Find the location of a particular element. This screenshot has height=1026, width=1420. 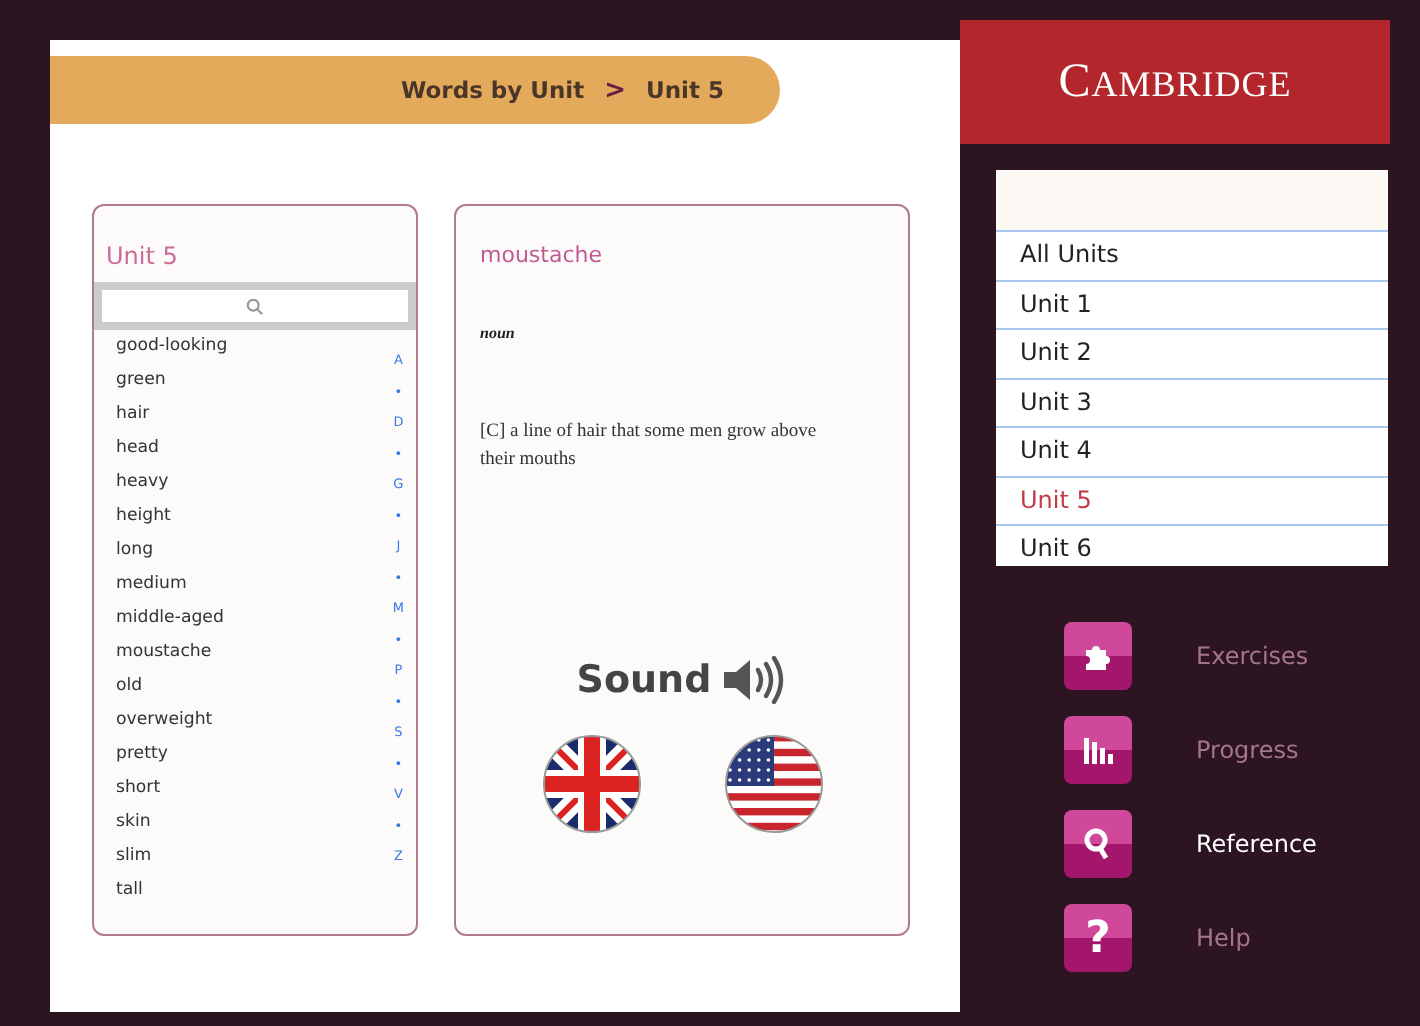

unit-item: Unit 1 is located at coordinates (1192, 305).